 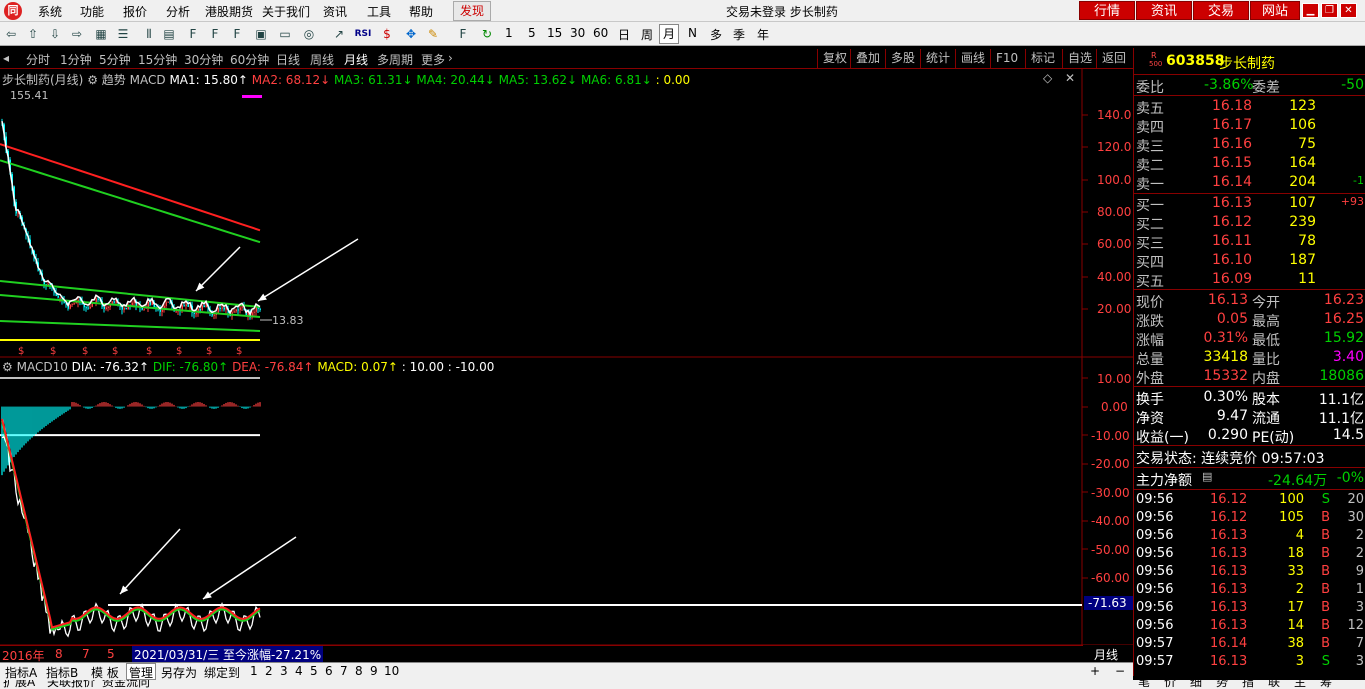 I want to click on bb-num-1: 1, so click(x=254, y=671).